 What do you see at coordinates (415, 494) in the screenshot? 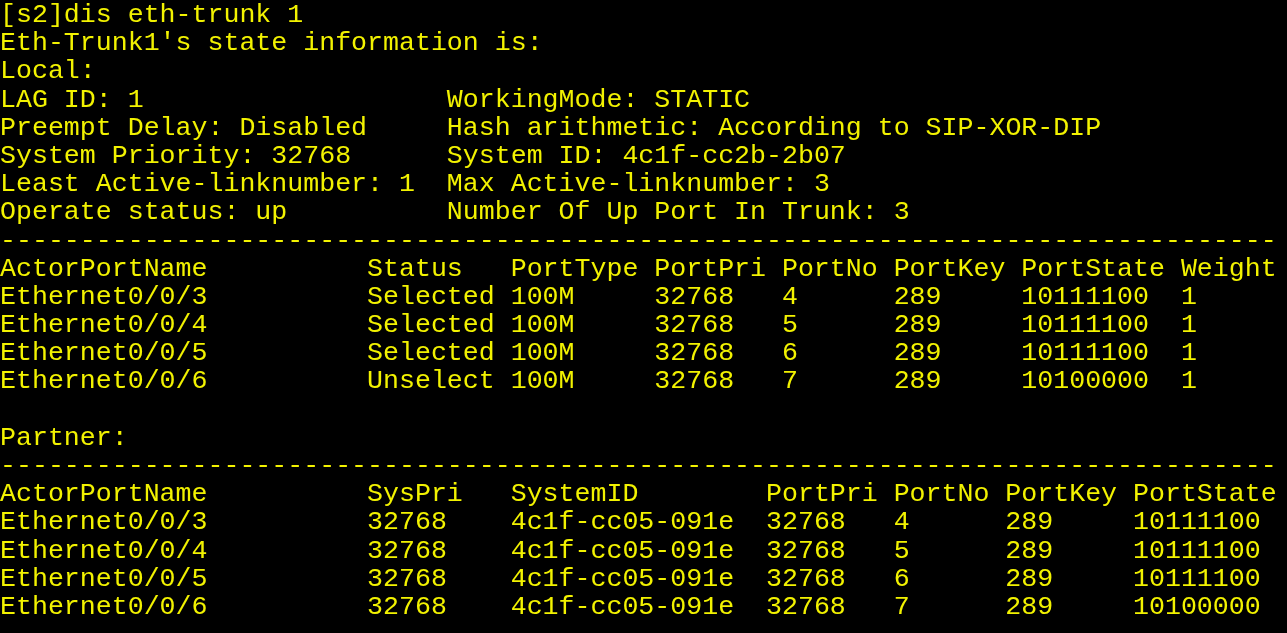
I see `column-header: SysPri` at bounding box center [415, 494].